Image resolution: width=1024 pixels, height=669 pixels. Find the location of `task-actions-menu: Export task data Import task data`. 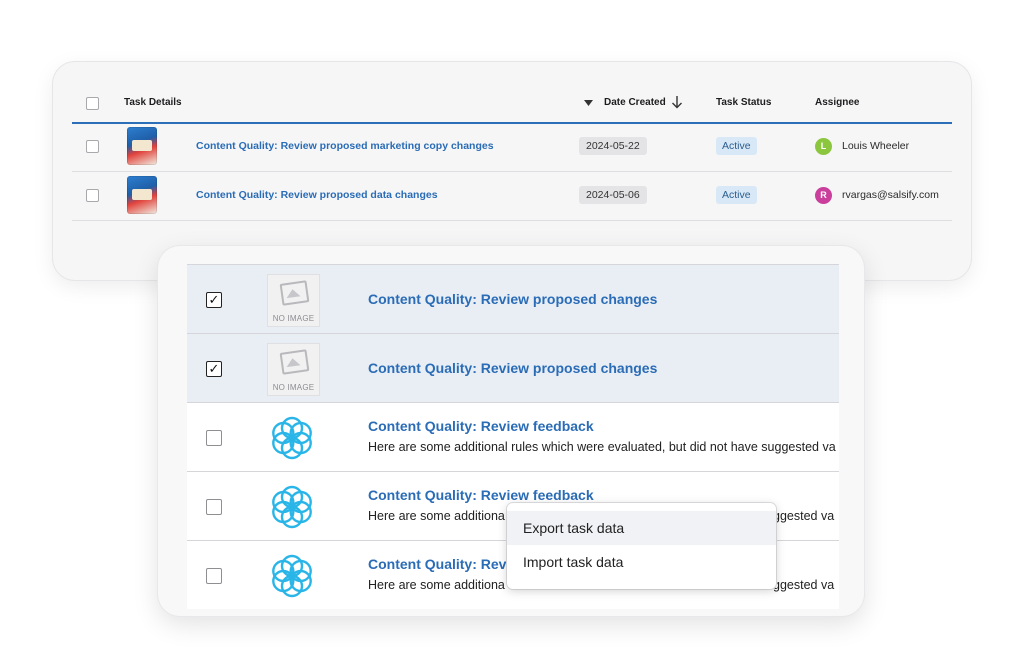

task-actions-menu: Export task data Import task data is located at coordinates (641, 546).